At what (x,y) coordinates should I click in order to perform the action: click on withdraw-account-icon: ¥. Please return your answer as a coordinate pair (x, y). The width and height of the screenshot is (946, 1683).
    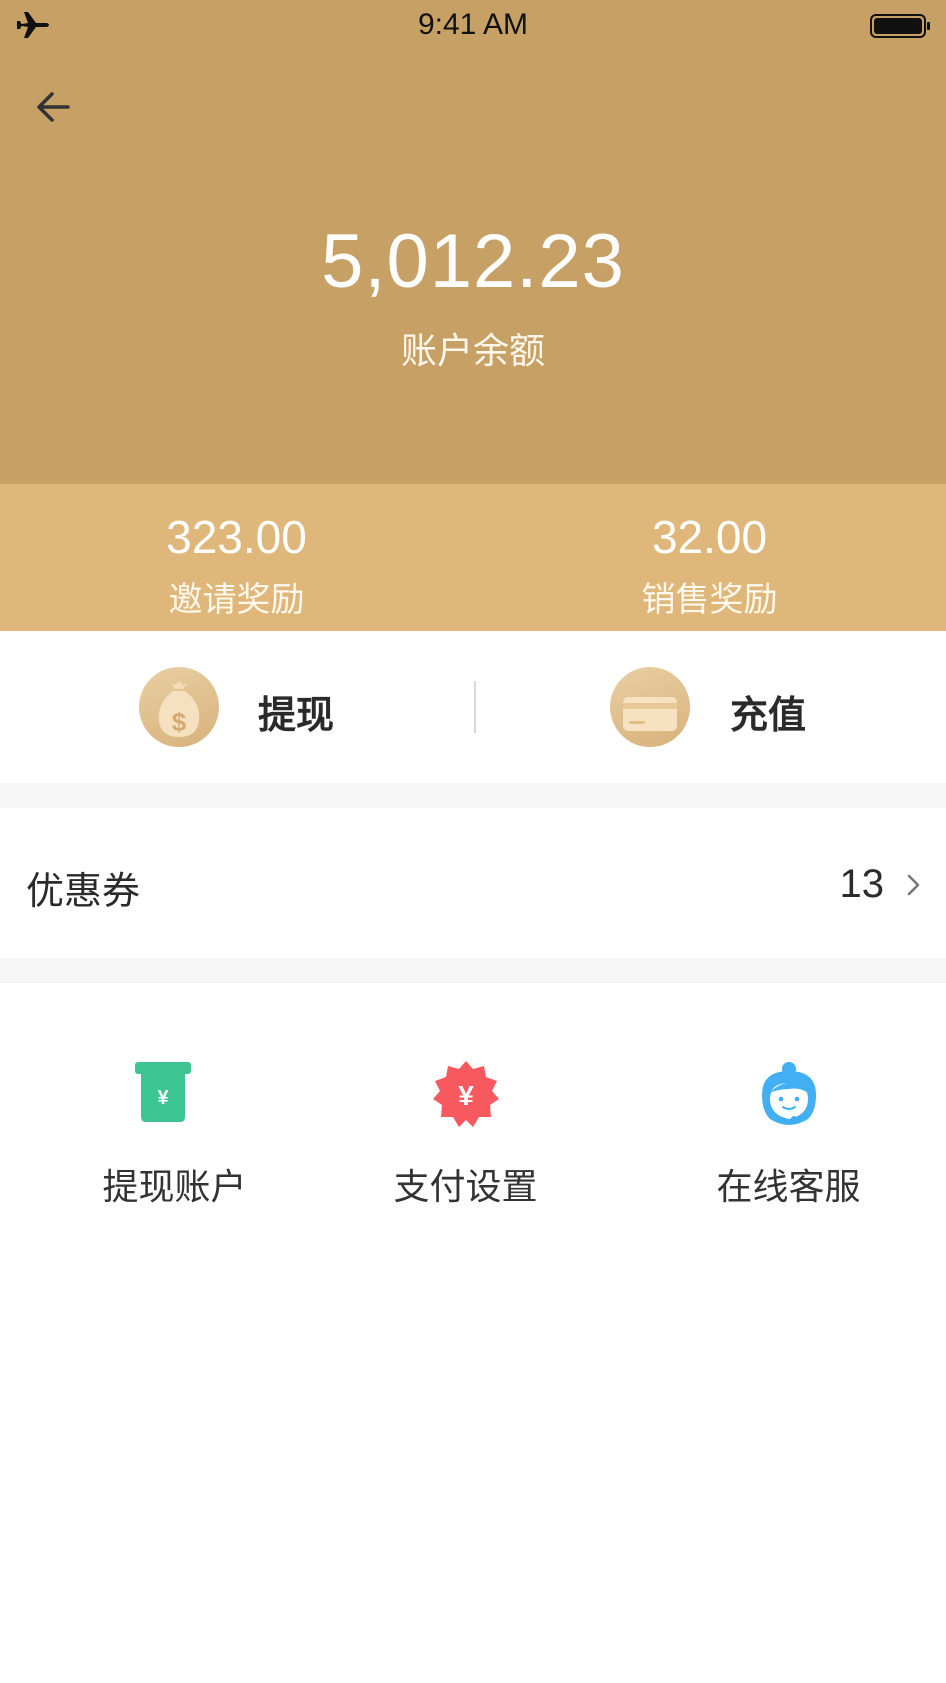
    Looking at the image, I should click on (163, 1092).